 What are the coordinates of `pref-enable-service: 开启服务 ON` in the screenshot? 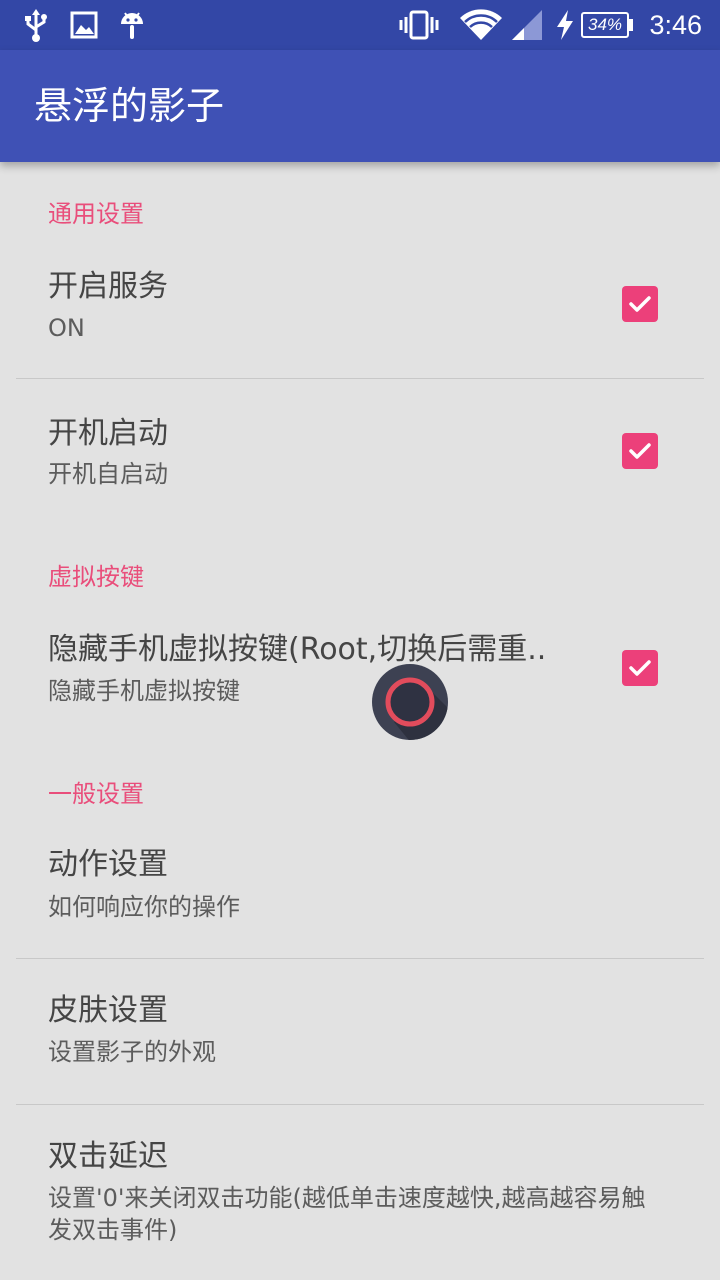 It's located at (360, 317).